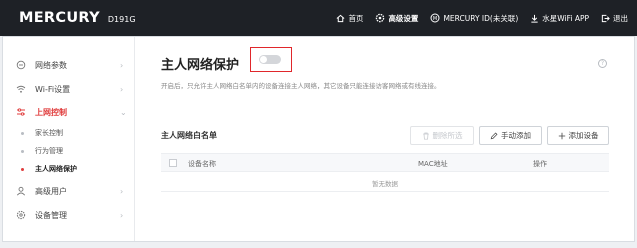 The image size is (637, 248). I want to click on nav-home: 首页, so click(349, 18).